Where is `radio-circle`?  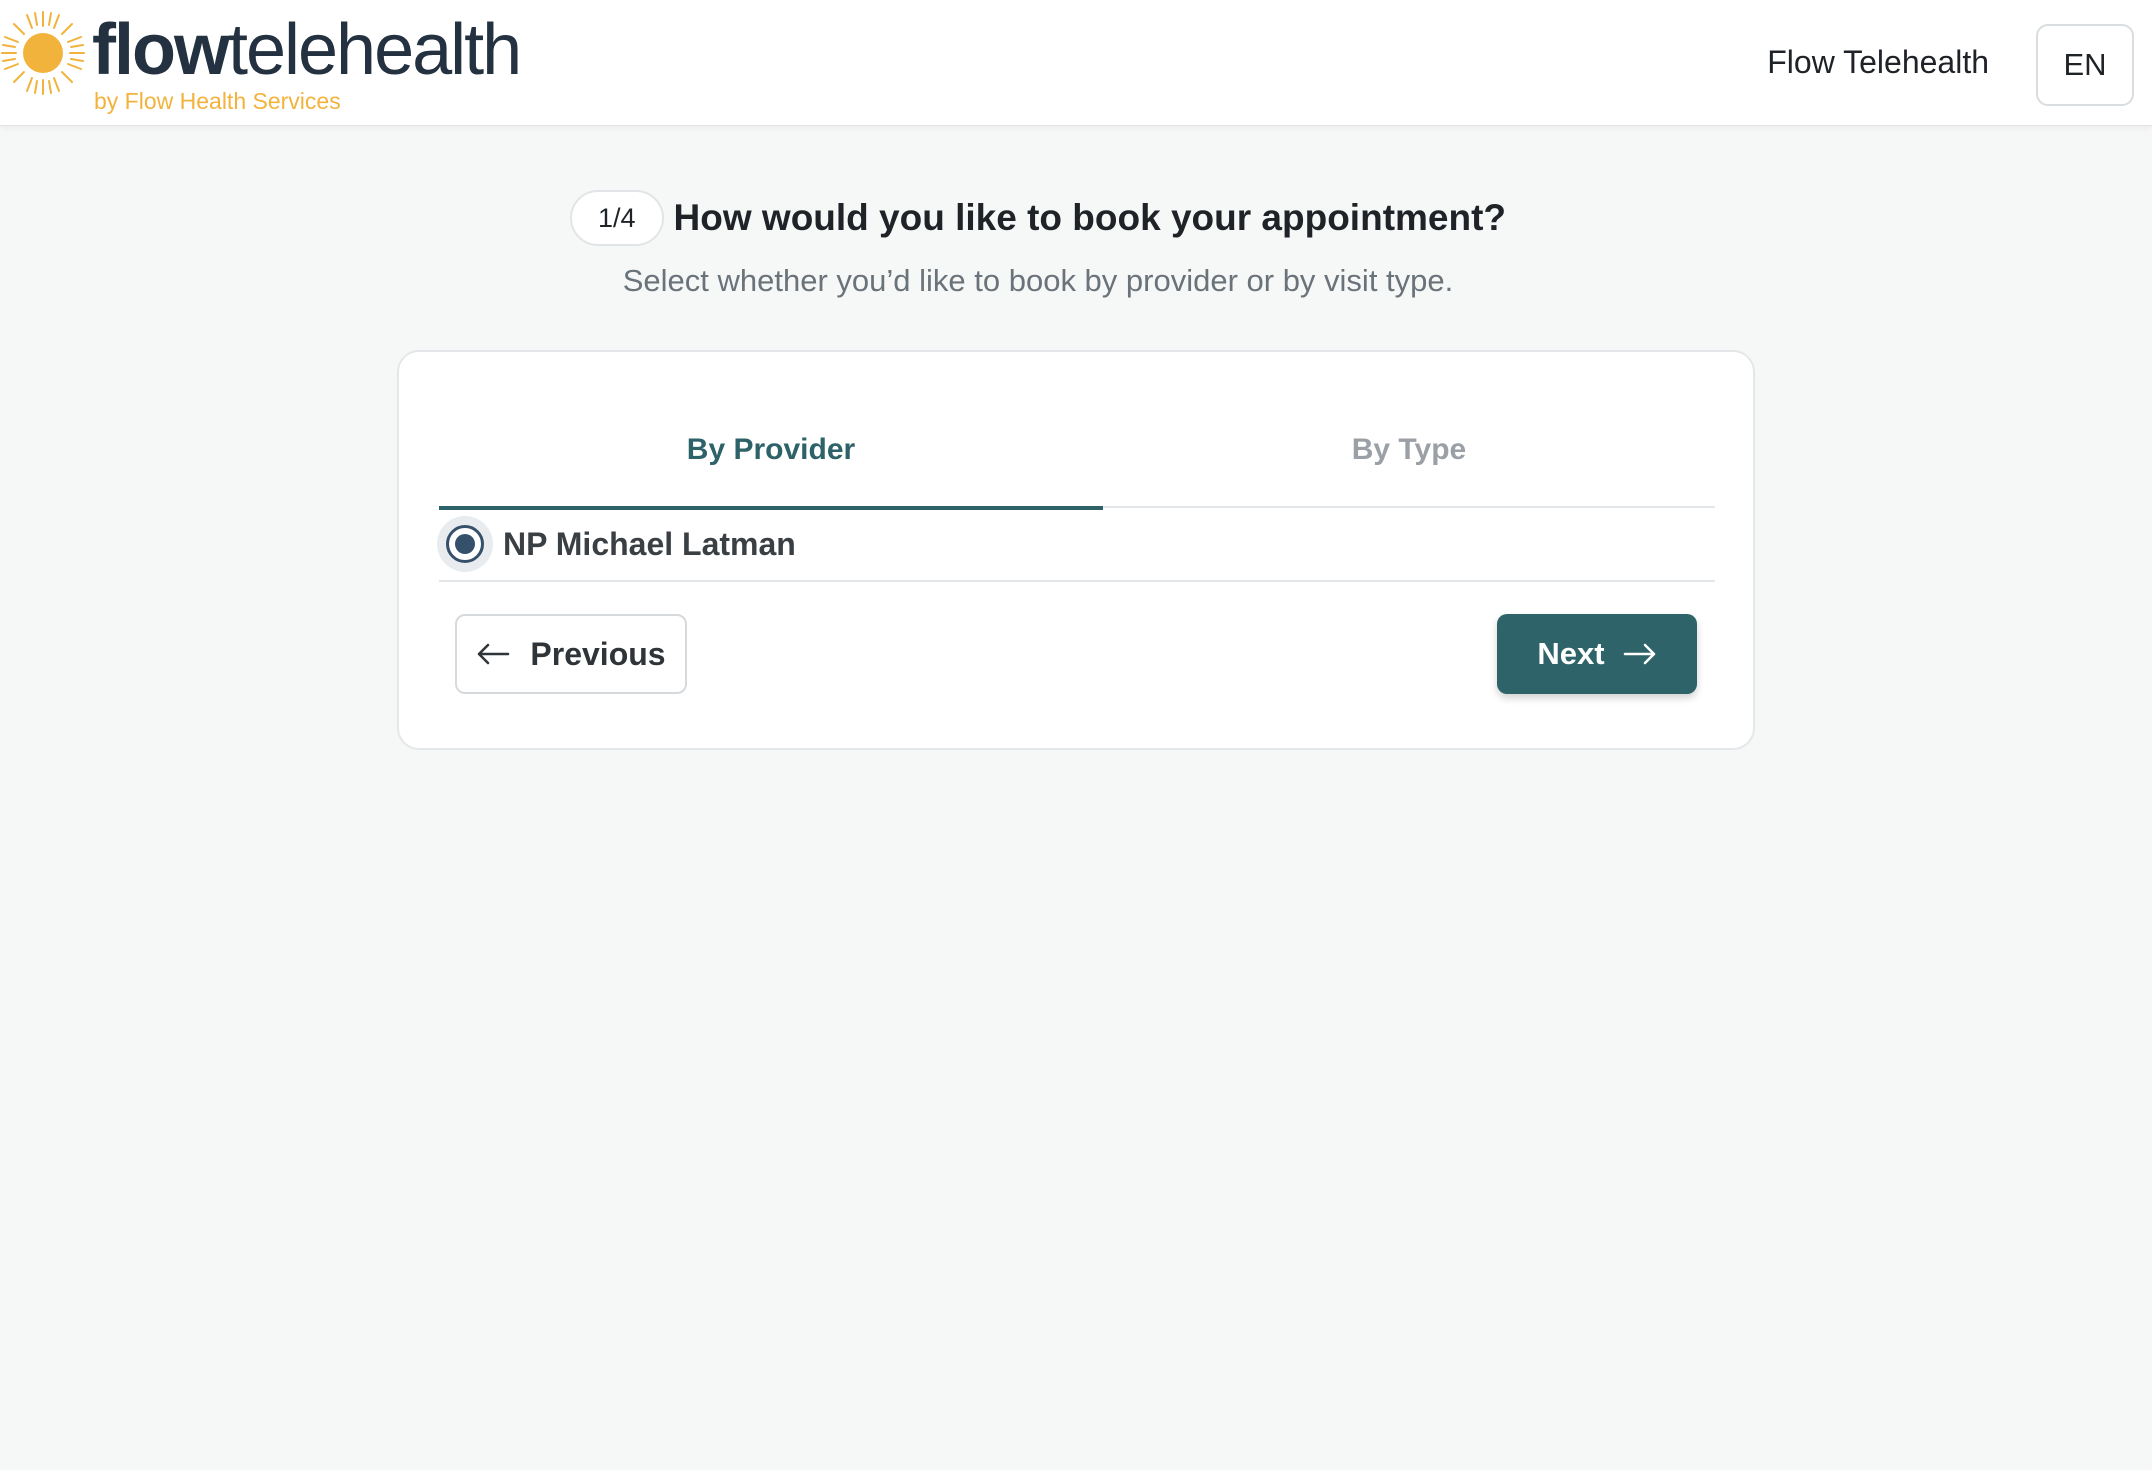
radio-circle is located at coordinates (465, 544).